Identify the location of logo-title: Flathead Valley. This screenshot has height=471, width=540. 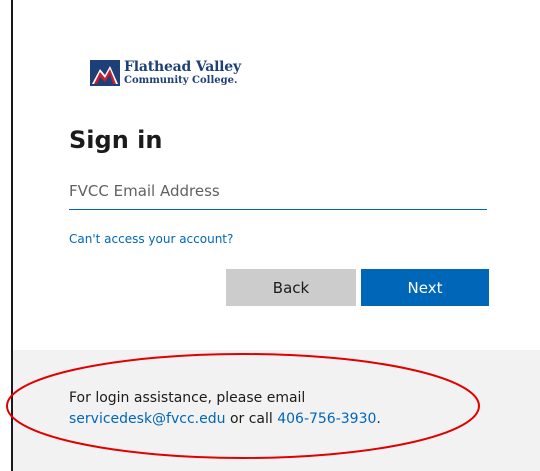
(182, 67).